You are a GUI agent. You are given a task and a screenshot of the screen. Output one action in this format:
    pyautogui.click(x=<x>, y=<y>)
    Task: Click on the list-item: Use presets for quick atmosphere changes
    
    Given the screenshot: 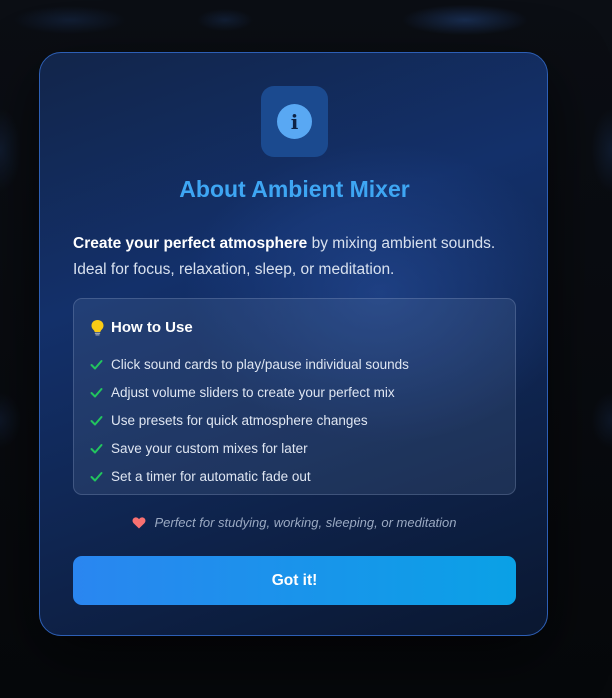 What is the action you would take?
    pyautogui.click(x=249, y=420)
    